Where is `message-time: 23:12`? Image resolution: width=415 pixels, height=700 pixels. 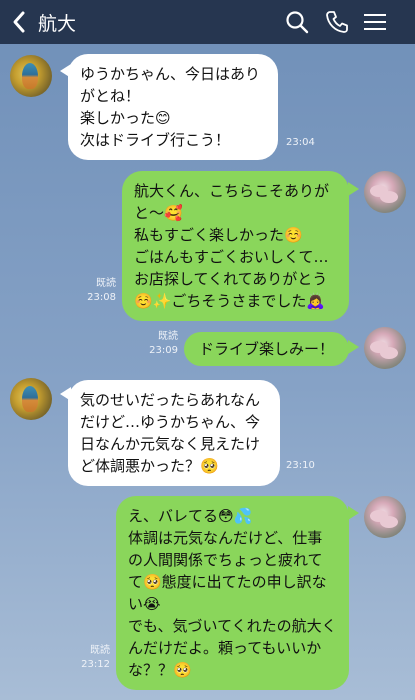 message-time: 23:12 is located at coordinates (95, 664).